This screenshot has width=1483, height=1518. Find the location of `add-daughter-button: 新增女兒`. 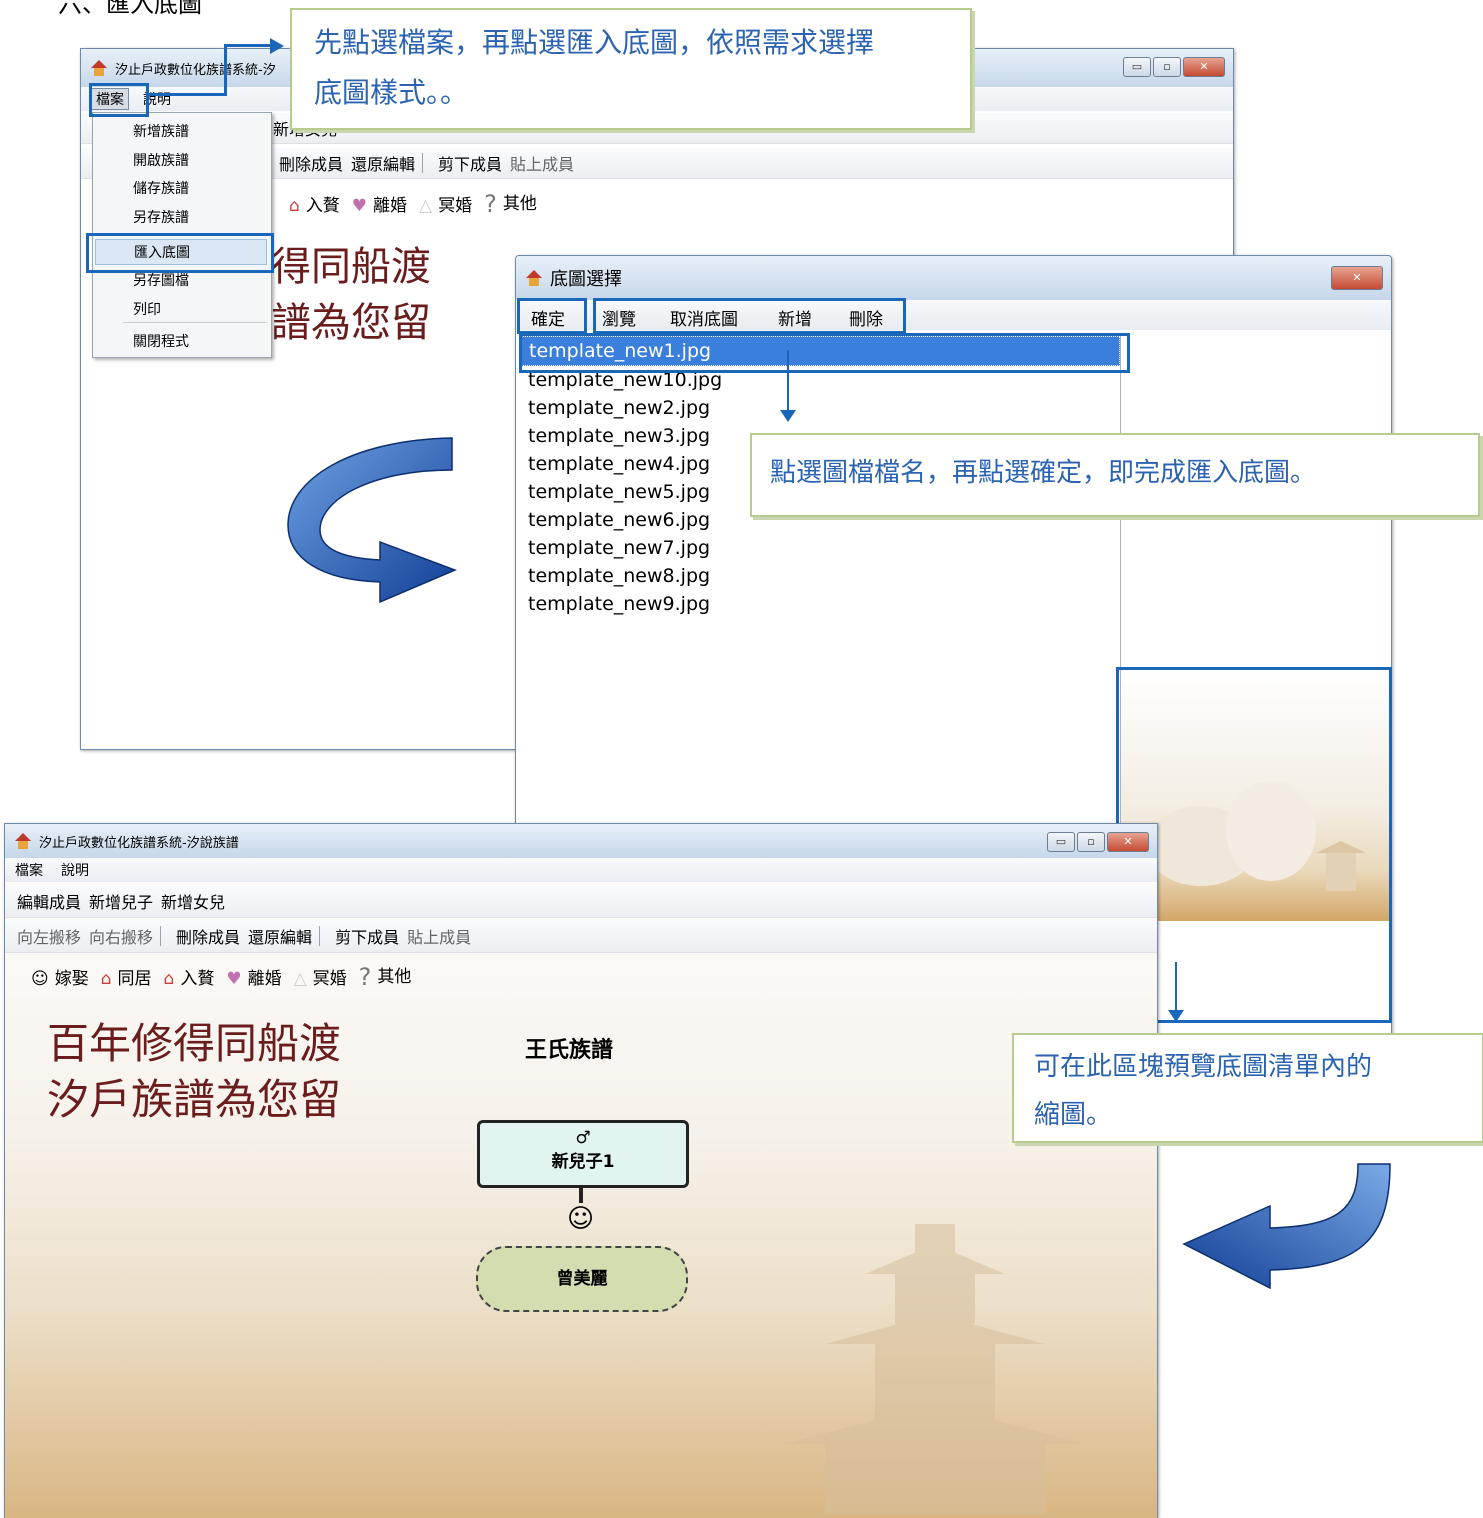

add-daughter-button: 新增女兒 is located at coordinates (193, 901).